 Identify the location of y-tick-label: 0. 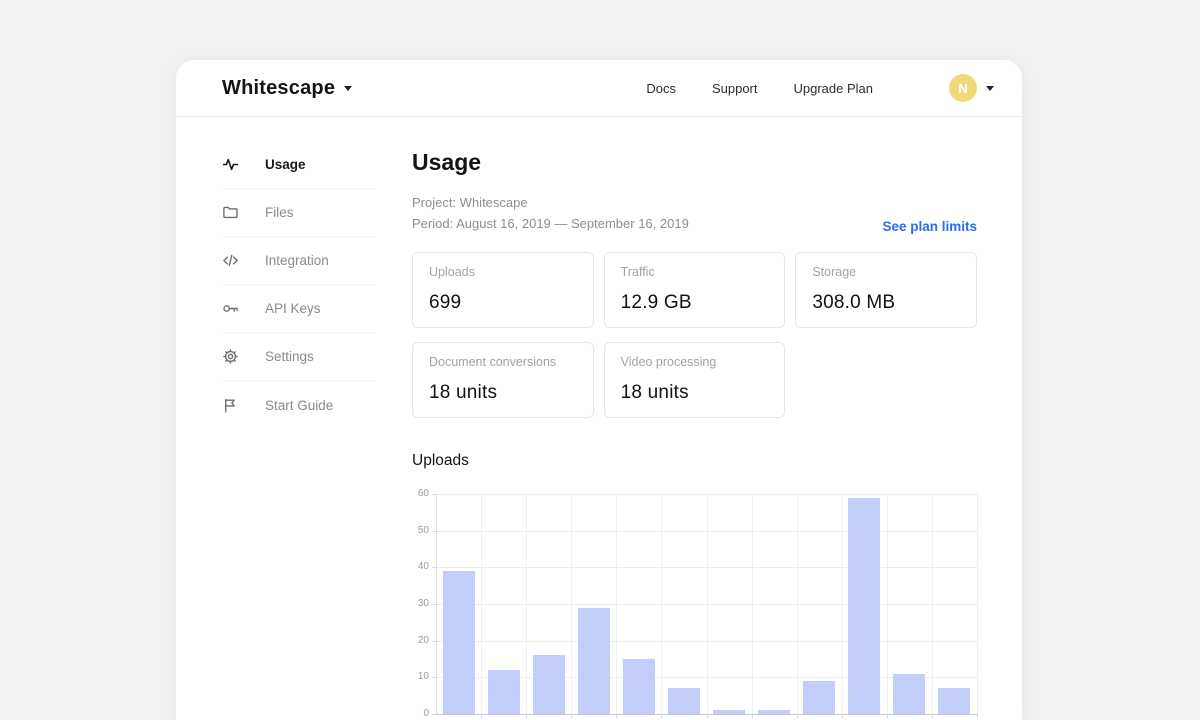
(426, 714).